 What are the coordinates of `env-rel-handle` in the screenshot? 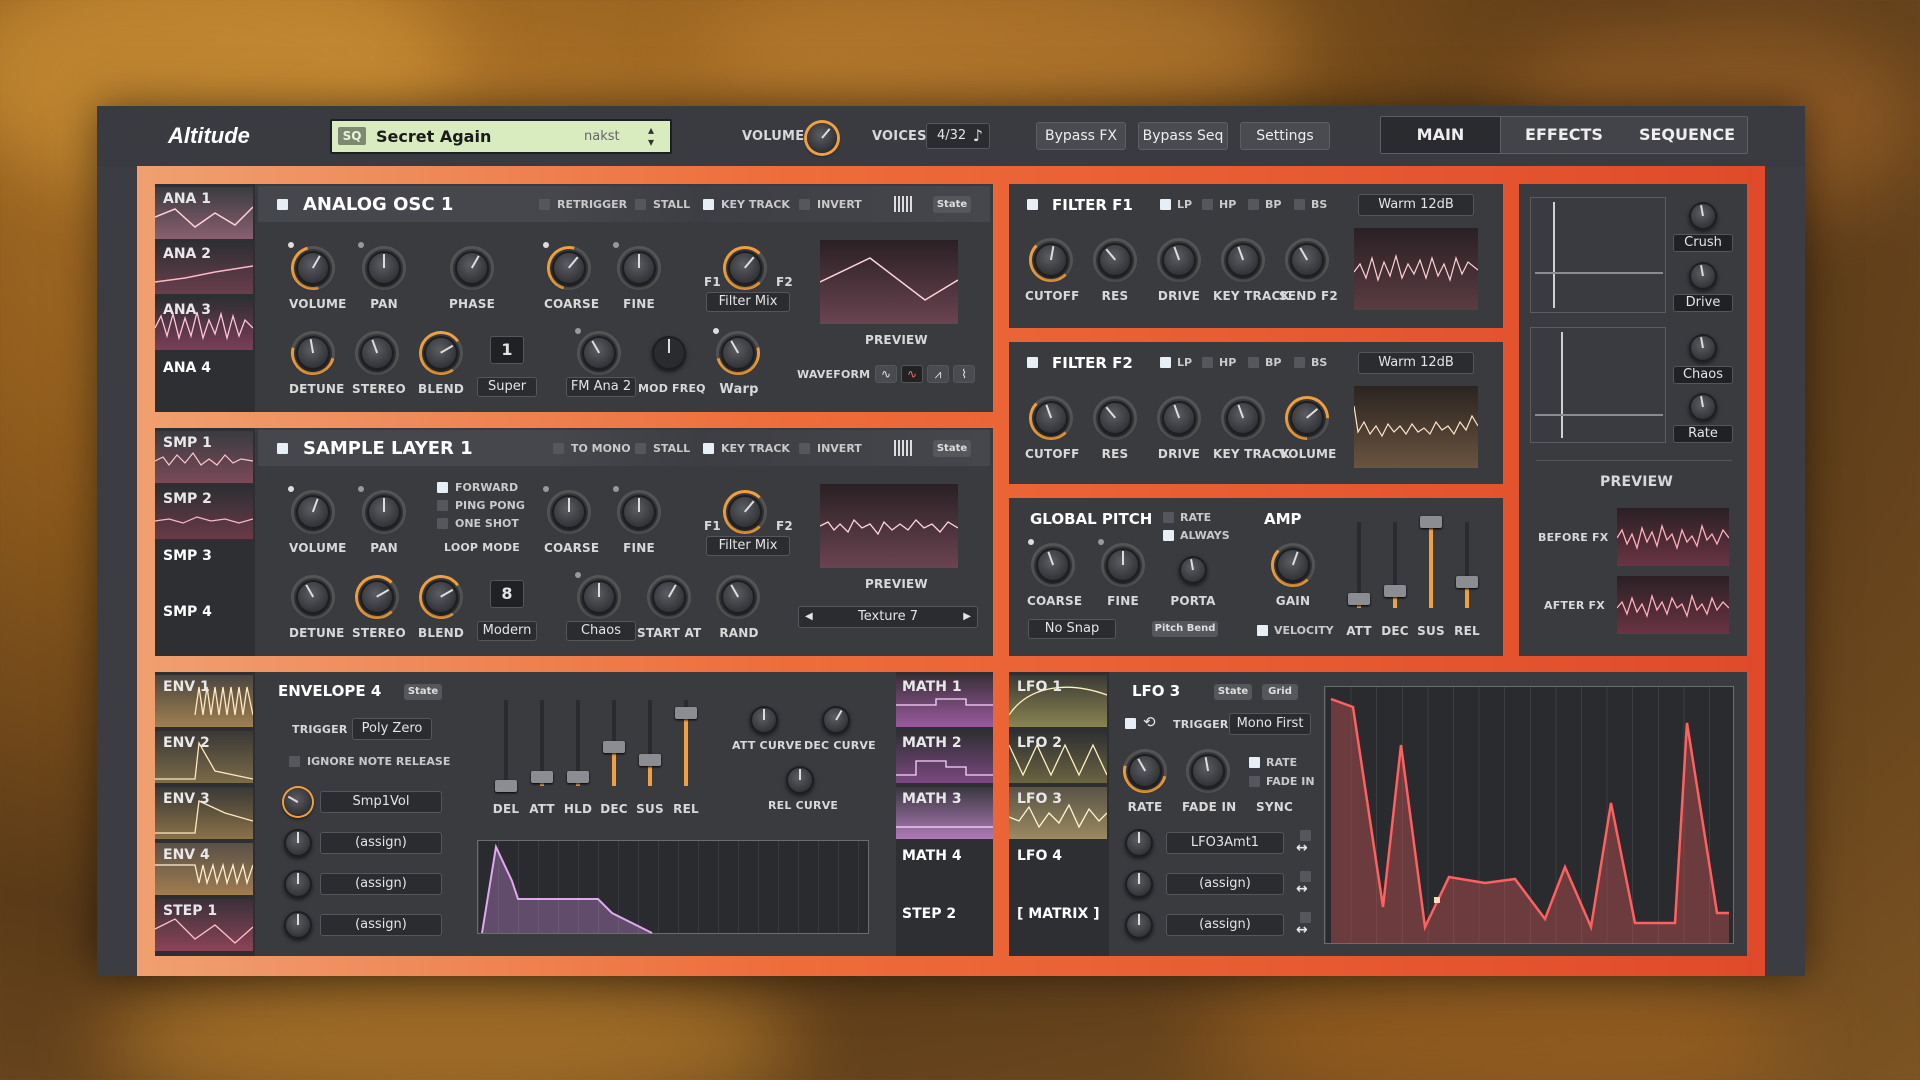 It's located at (686, 712).